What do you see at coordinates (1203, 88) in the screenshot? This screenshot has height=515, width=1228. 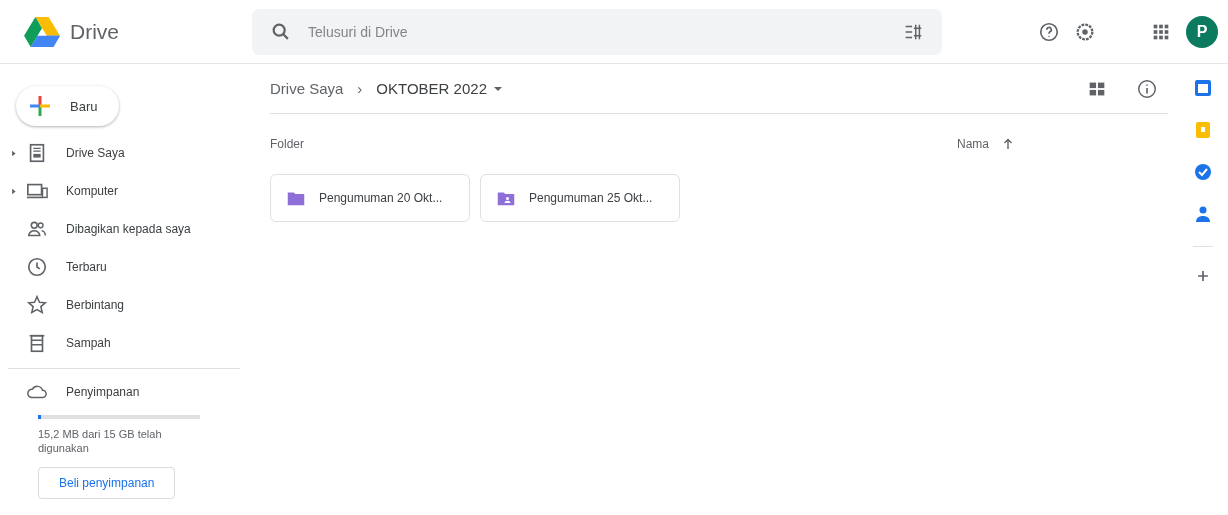 I see `calendar-icon` at bounding box center [1203, 88].